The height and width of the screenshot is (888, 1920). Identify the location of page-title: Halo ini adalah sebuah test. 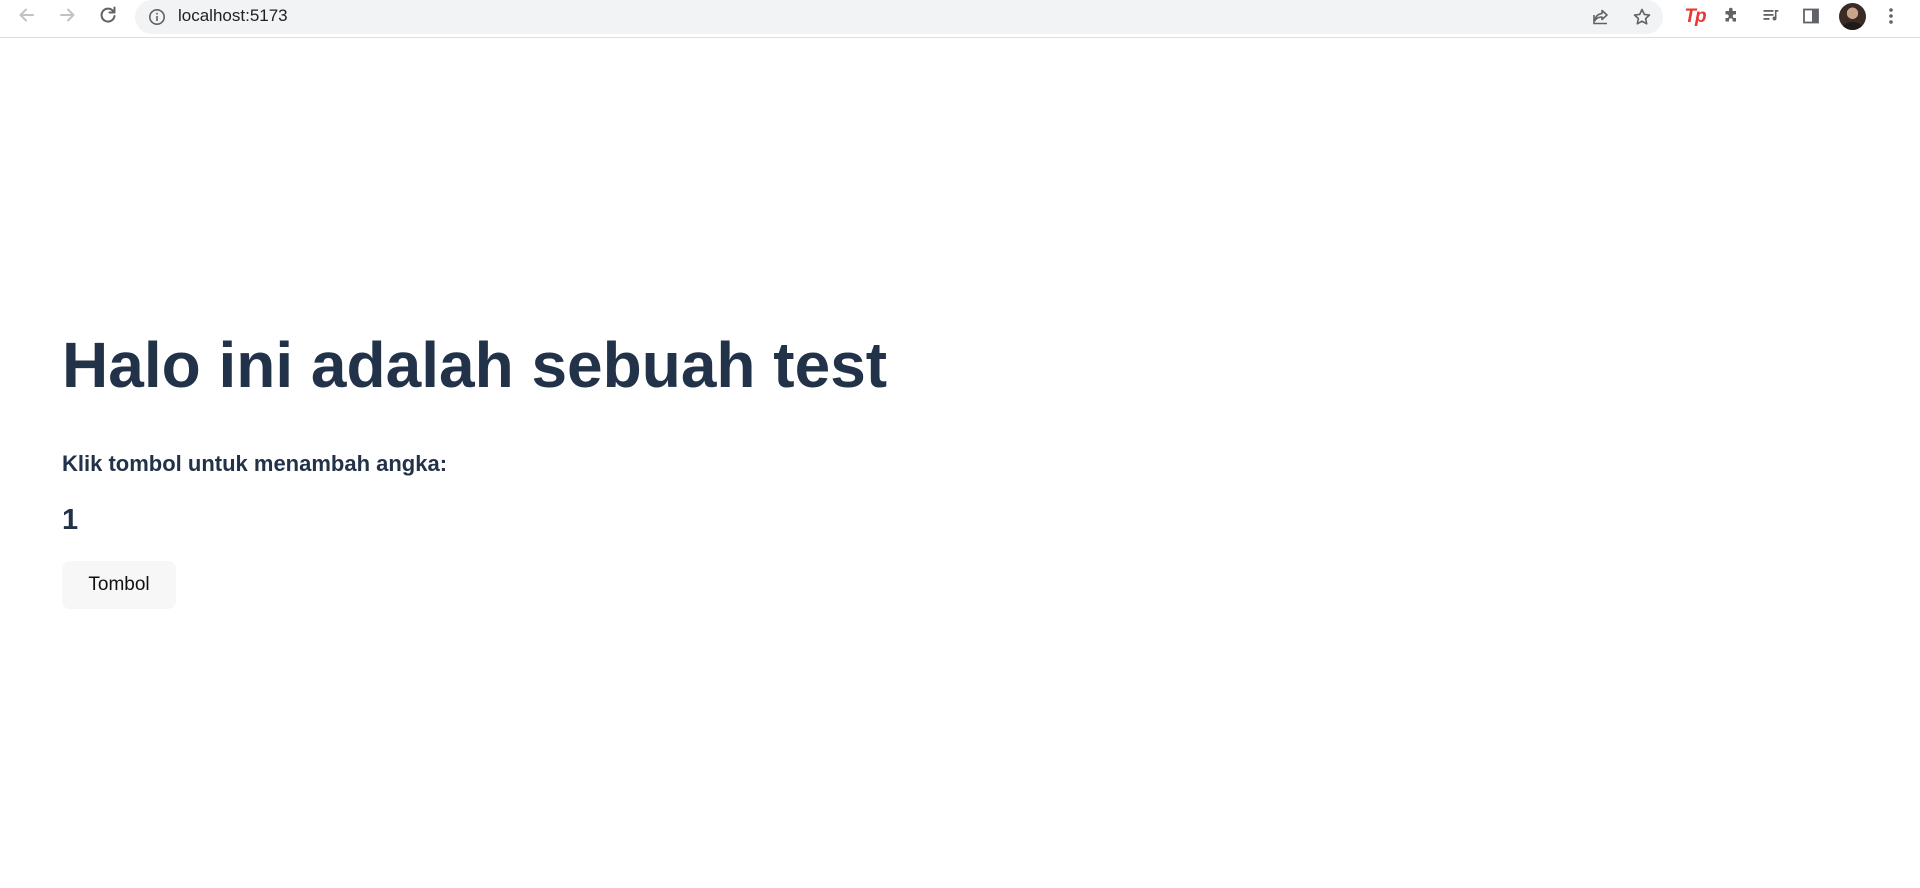
(475, 365).